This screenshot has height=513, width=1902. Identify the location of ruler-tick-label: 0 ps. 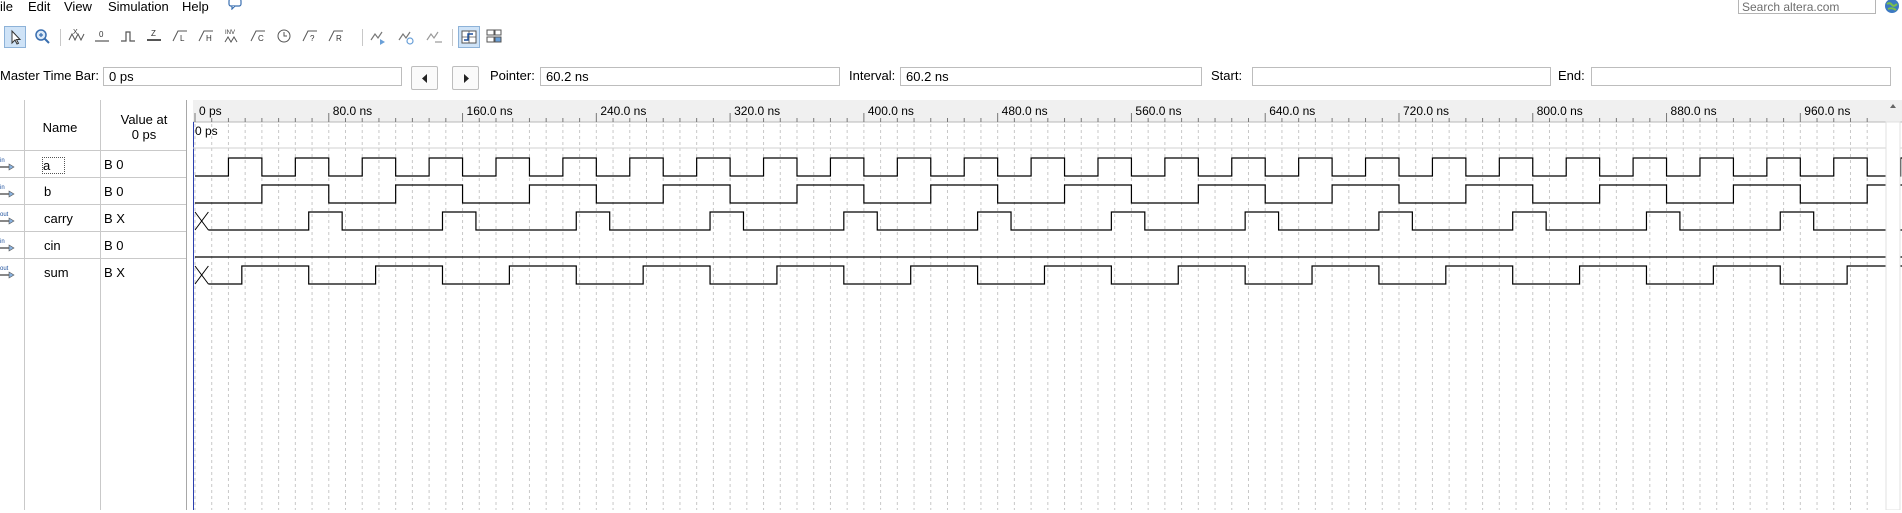
(210, 111).